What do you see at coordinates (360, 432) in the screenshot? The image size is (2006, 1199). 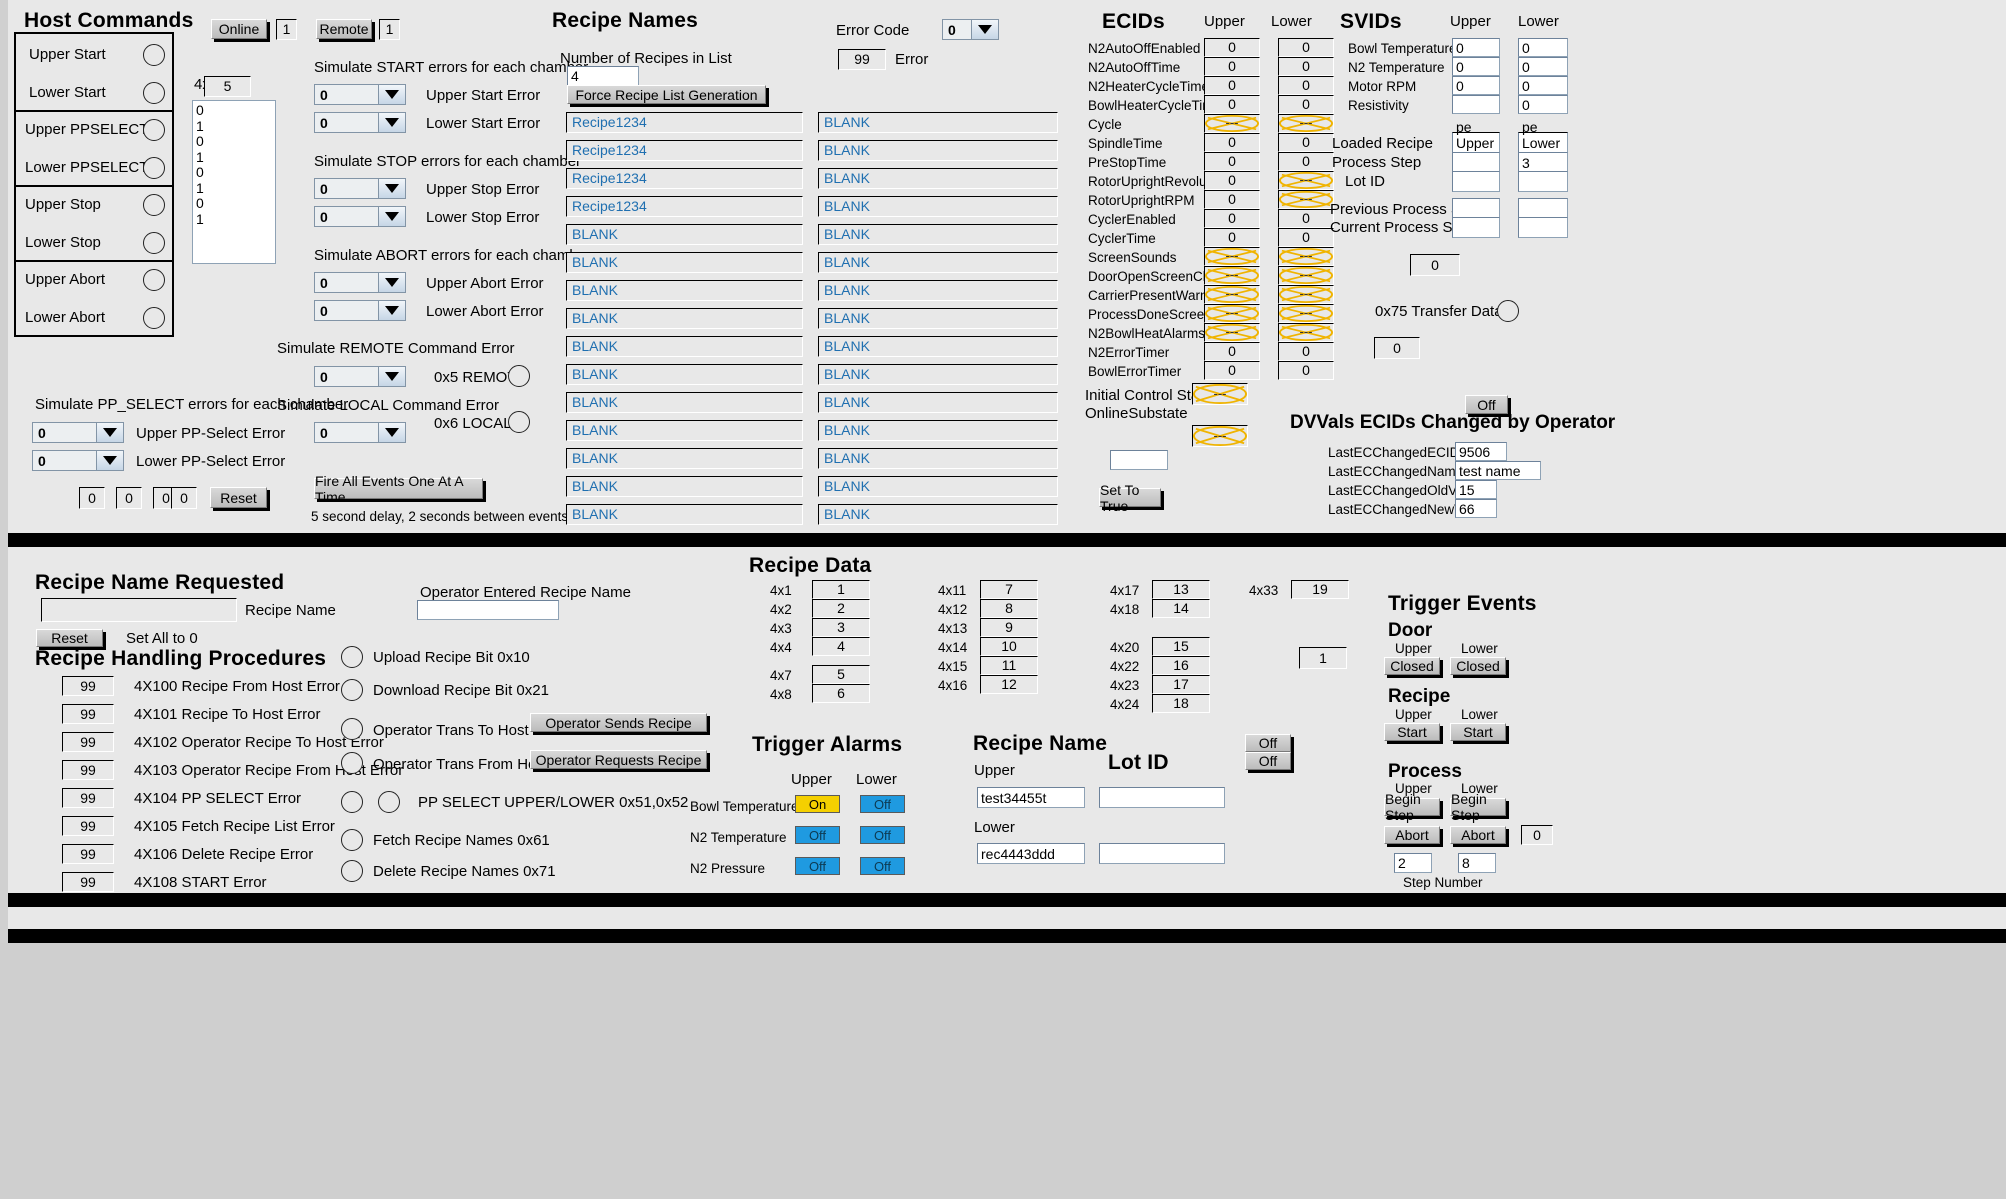 I see `simulate-local-combo: 0` at bounding box center [360, 432].